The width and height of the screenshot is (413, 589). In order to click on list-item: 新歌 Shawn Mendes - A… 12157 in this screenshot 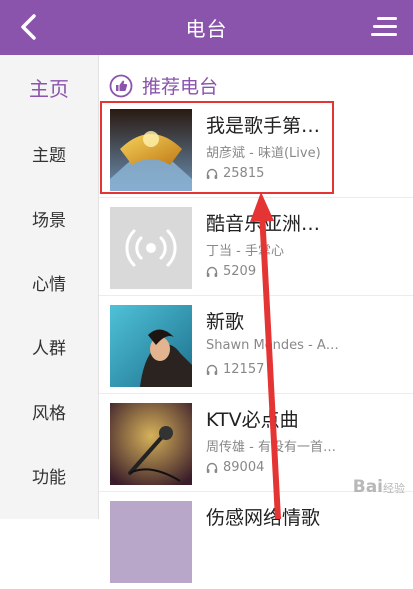, I will do `click(256, 344)`.